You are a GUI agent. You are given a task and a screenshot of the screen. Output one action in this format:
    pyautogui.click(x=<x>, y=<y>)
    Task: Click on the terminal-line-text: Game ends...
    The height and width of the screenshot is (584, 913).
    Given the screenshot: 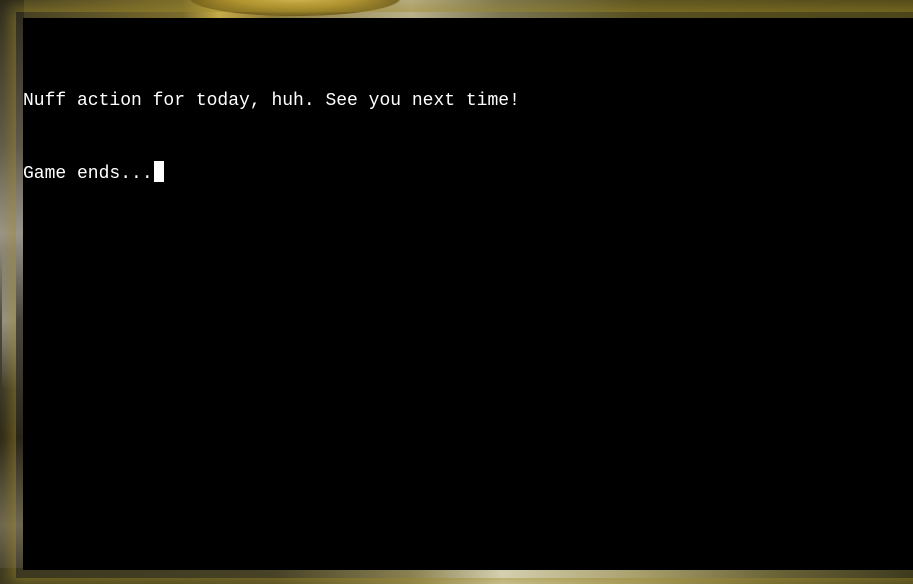 What is the action you would take?
    pyautogui.click(x=88, y=174)
    